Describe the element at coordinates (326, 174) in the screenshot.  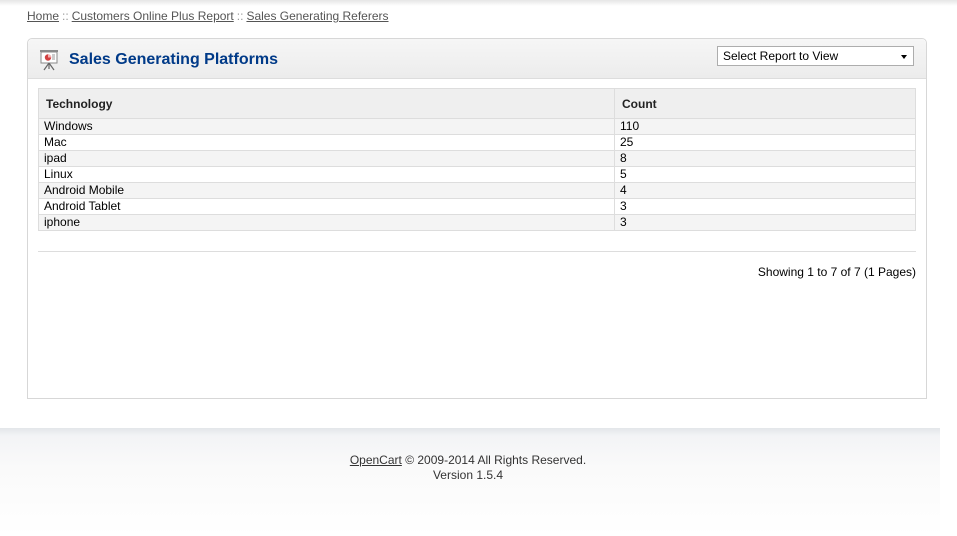
I see `technology-cell: Linux` at that location.